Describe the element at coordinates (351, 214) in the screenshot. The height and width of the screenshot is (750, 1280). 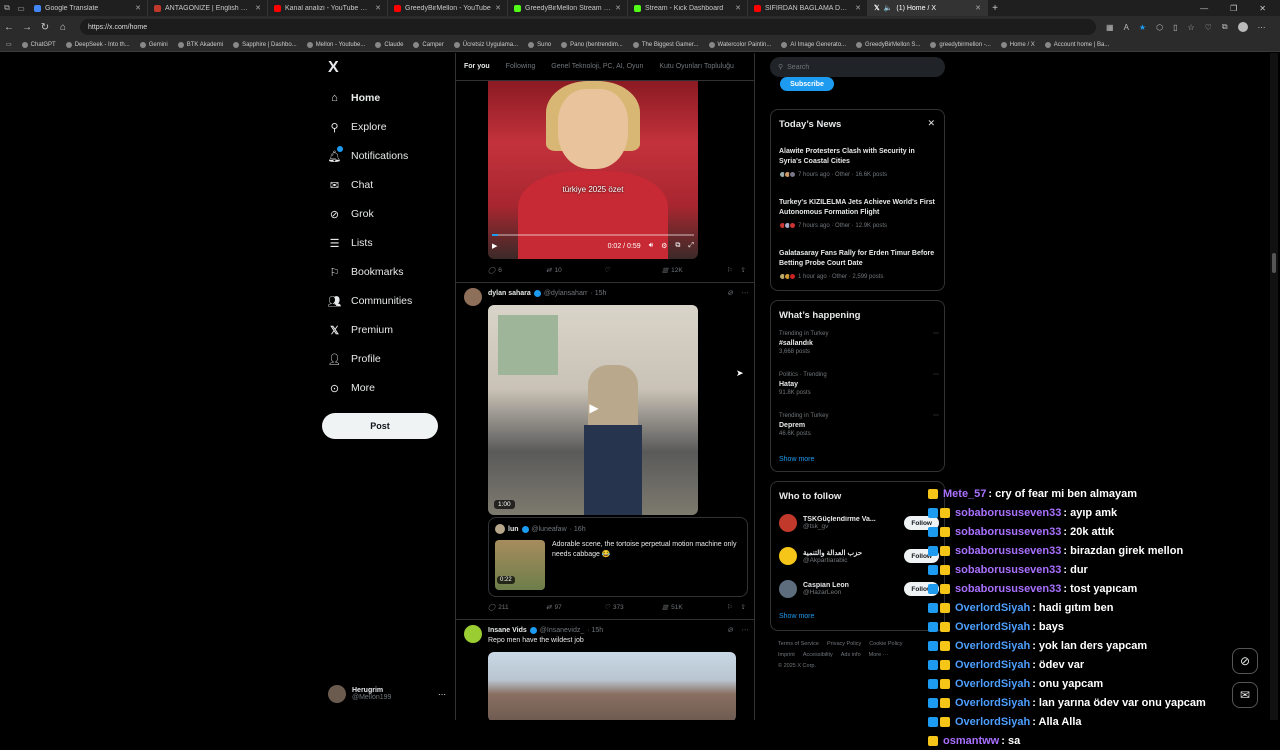
I see `nav-grok: ⊘ Grok` at that location.